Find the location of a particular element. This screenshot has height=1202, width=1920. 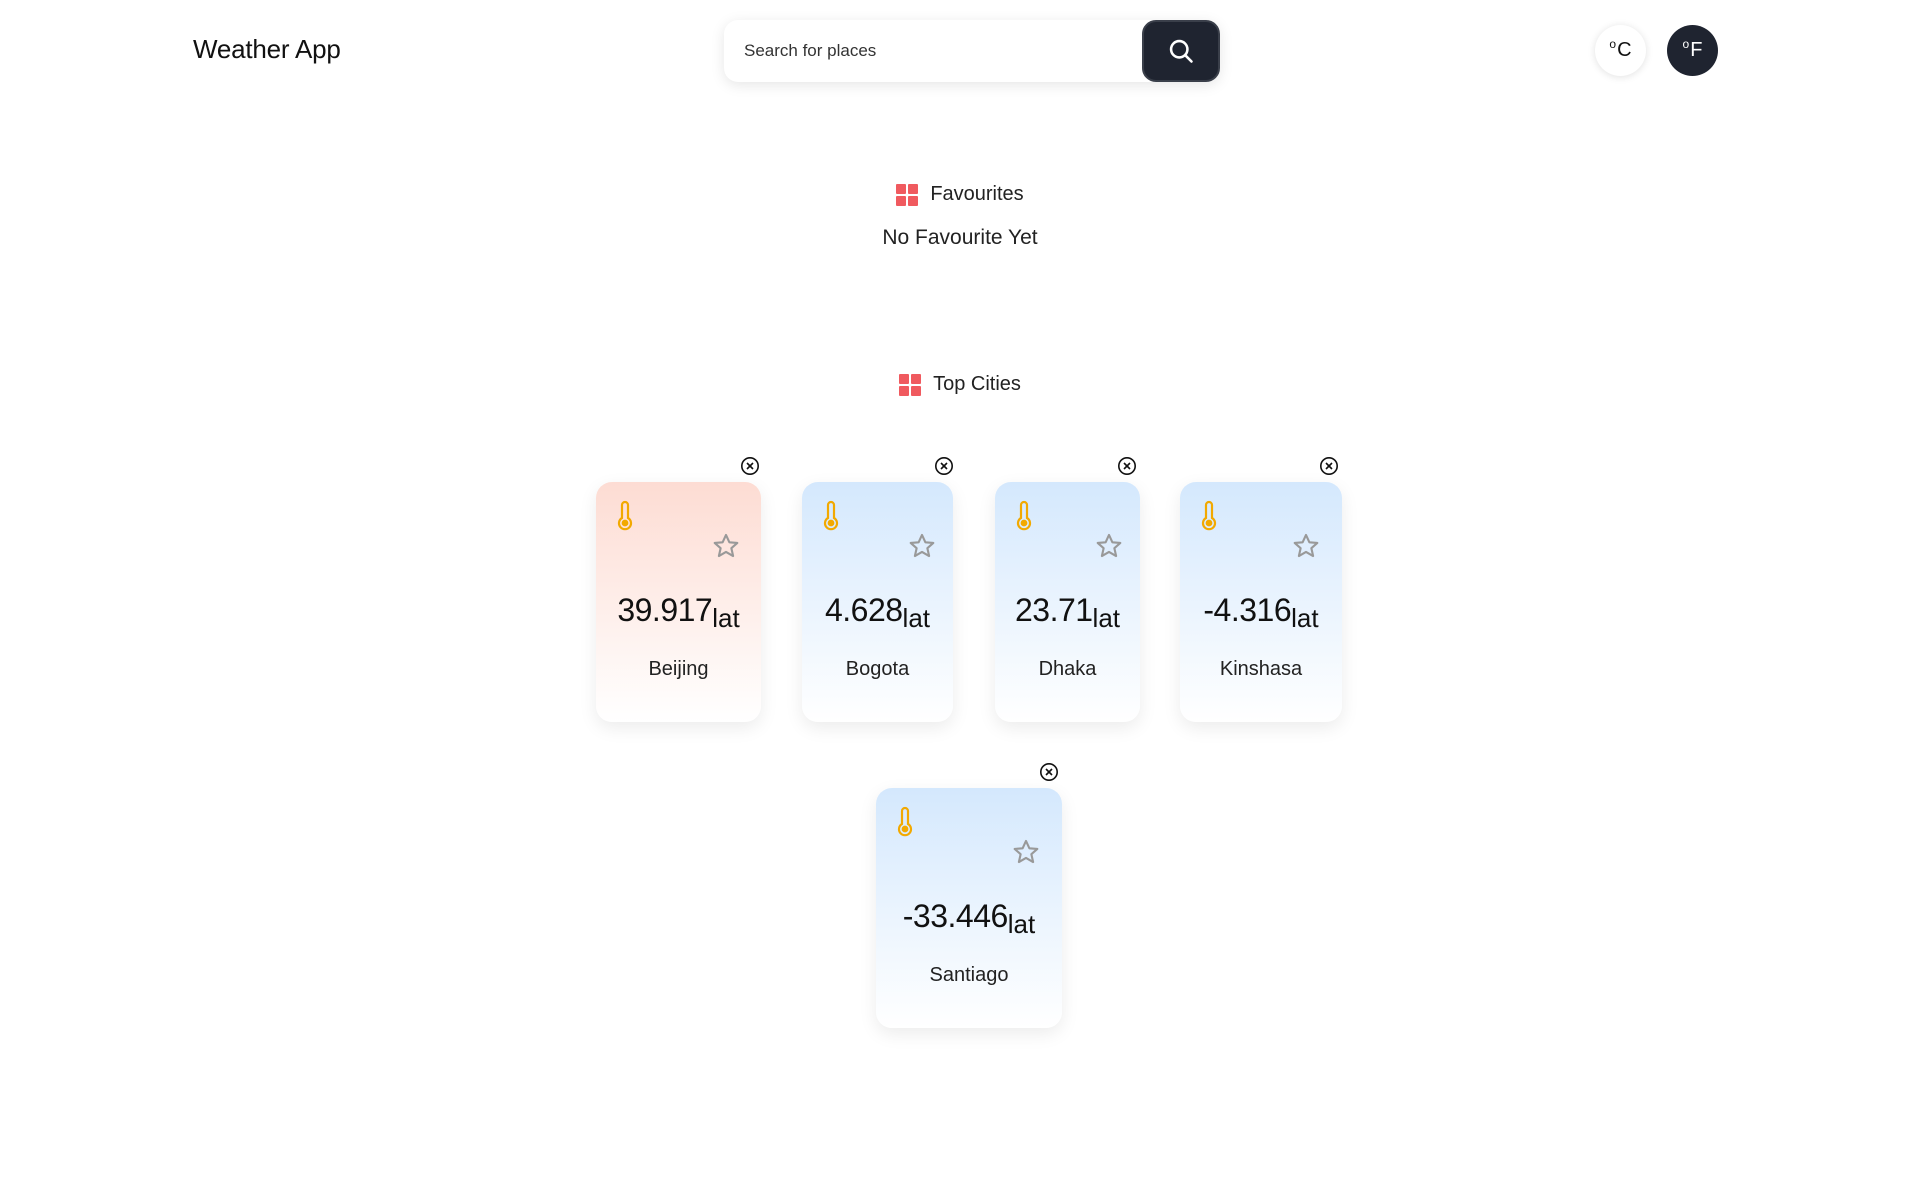

latitude-value: 23.71lat is located at coordinates (1067, 612).